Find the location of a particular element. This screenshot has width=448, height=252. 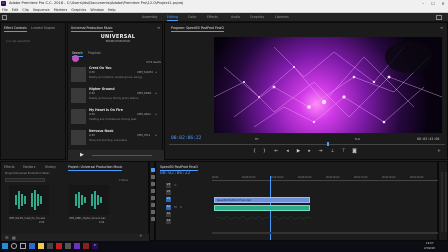

menu-clip: Clip is located at coordinates (25, 10).